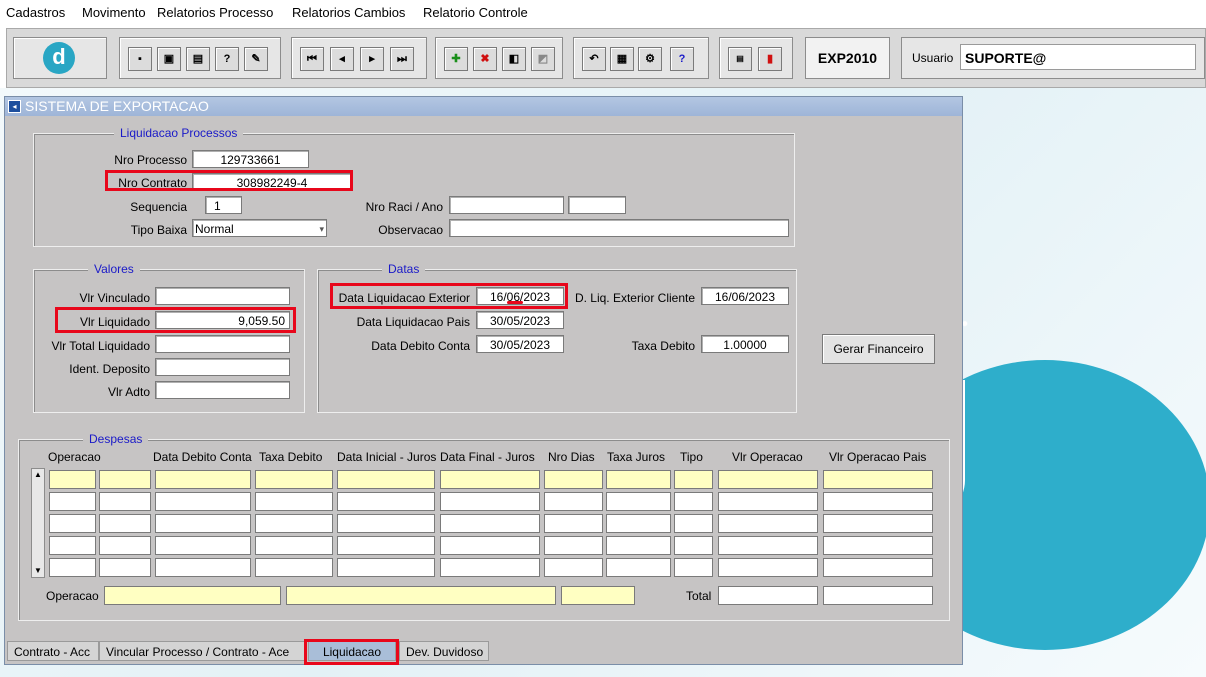 The image size is (1206, 677). What do you see at coordinates (53, 651) in the screenshot?
I see `tab-contrato-acc: Contrato - Acc` at bounding box center [53, 651].